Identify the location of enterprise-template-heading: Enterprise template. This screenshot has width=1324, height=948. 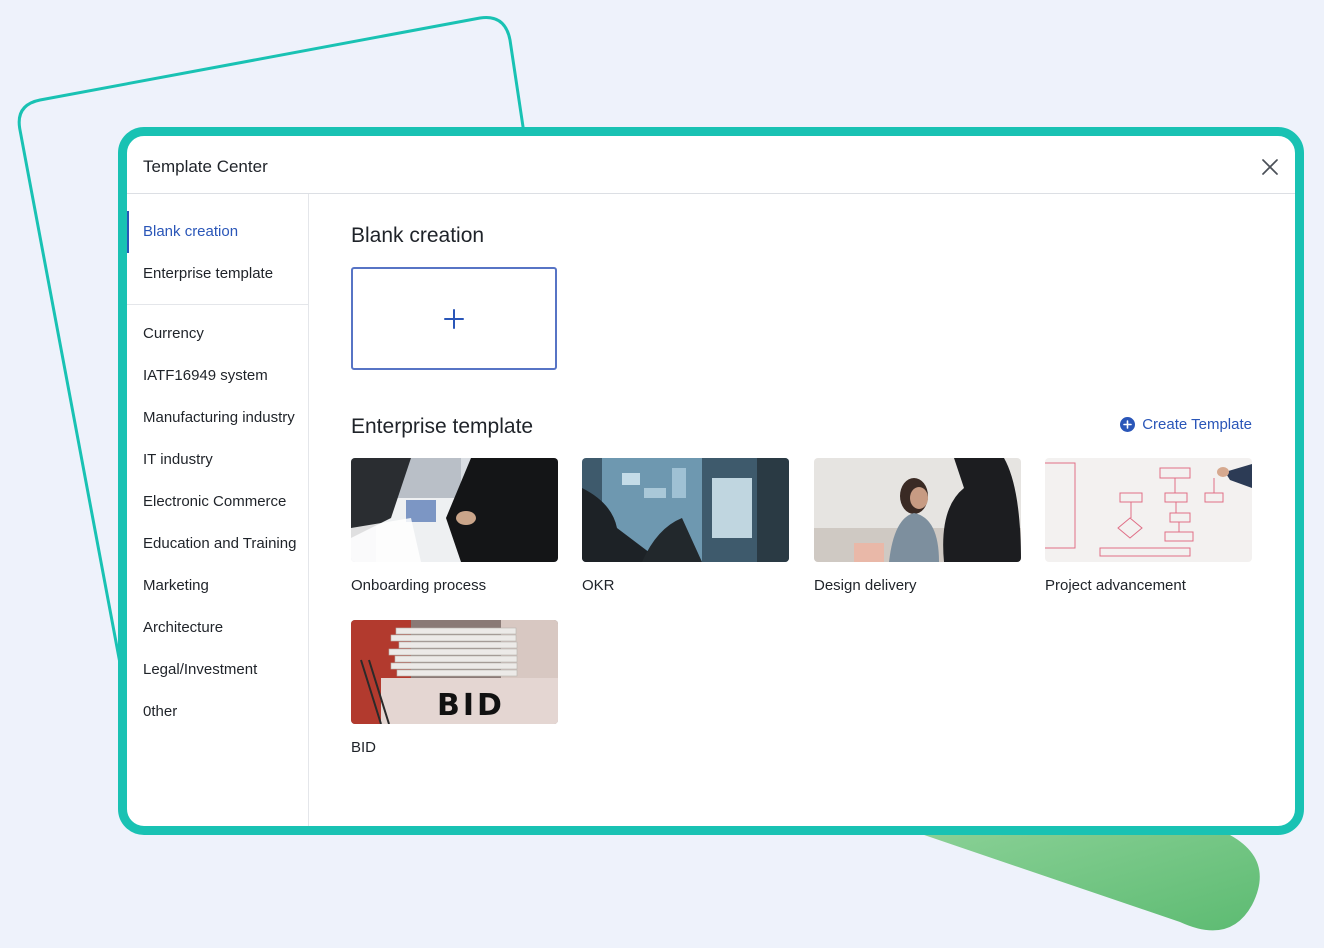
(442, 426).